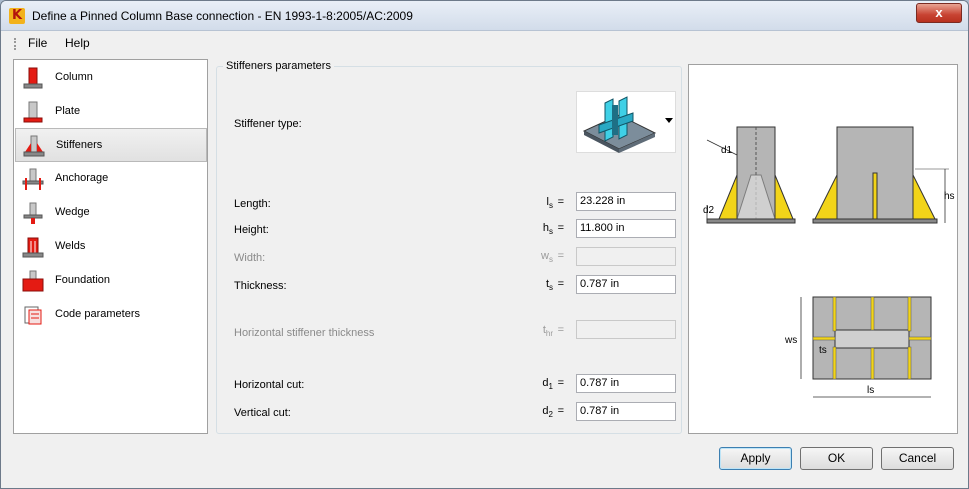 This screenshot has height=489, width=969. Describe the element at coordinates (77, 43) in the screenshot. I see `menu-help: Help` at that location.